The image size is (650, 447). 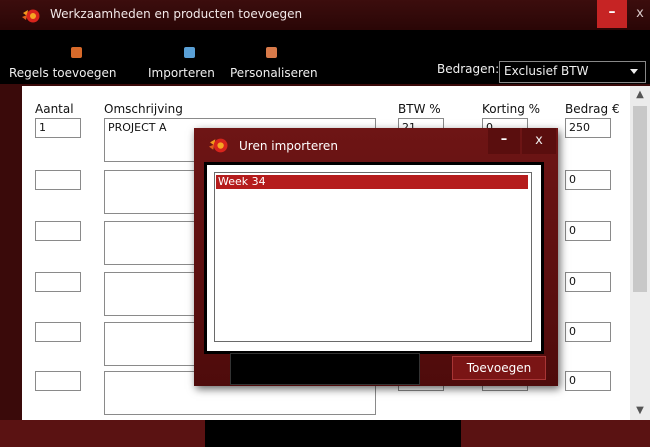 What do you see at coordinates (288, 146) in the screenshot?
I see `dialog-title: Uren importeren` at bounding box center [288, 146].